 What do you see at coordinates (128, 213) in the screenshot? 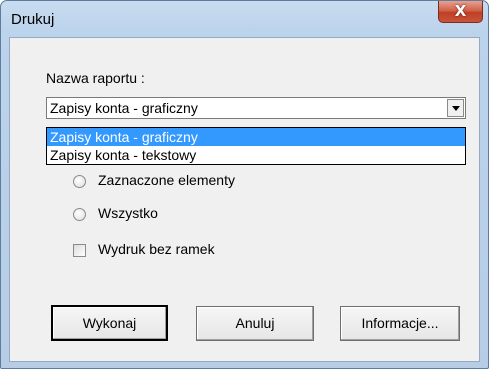
I see `radio-all-label: Wszystko` at bounding box center [128, 213].